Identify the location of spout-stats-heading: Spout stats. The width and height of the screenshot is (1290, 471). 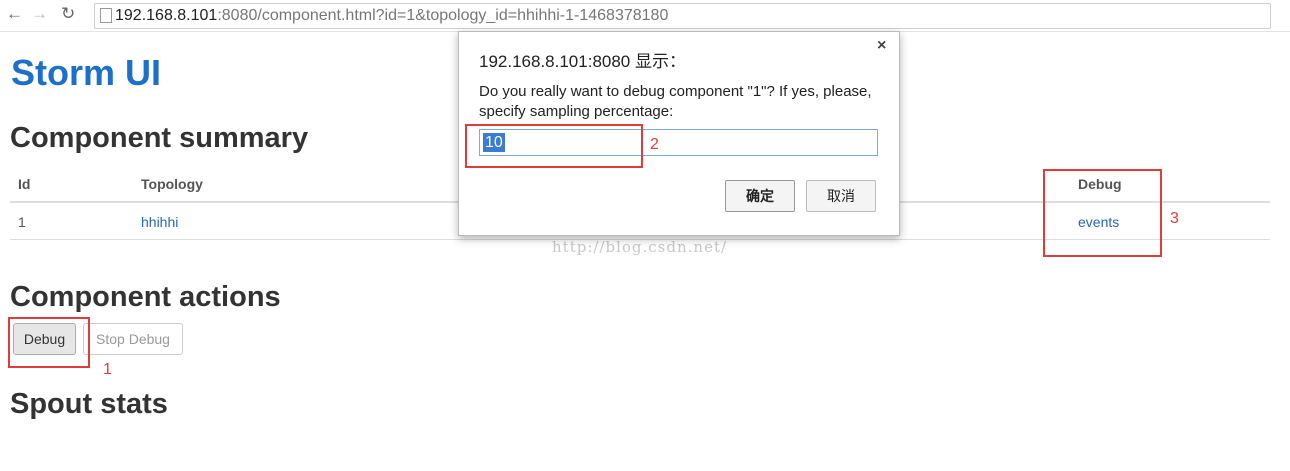
(89, 404).